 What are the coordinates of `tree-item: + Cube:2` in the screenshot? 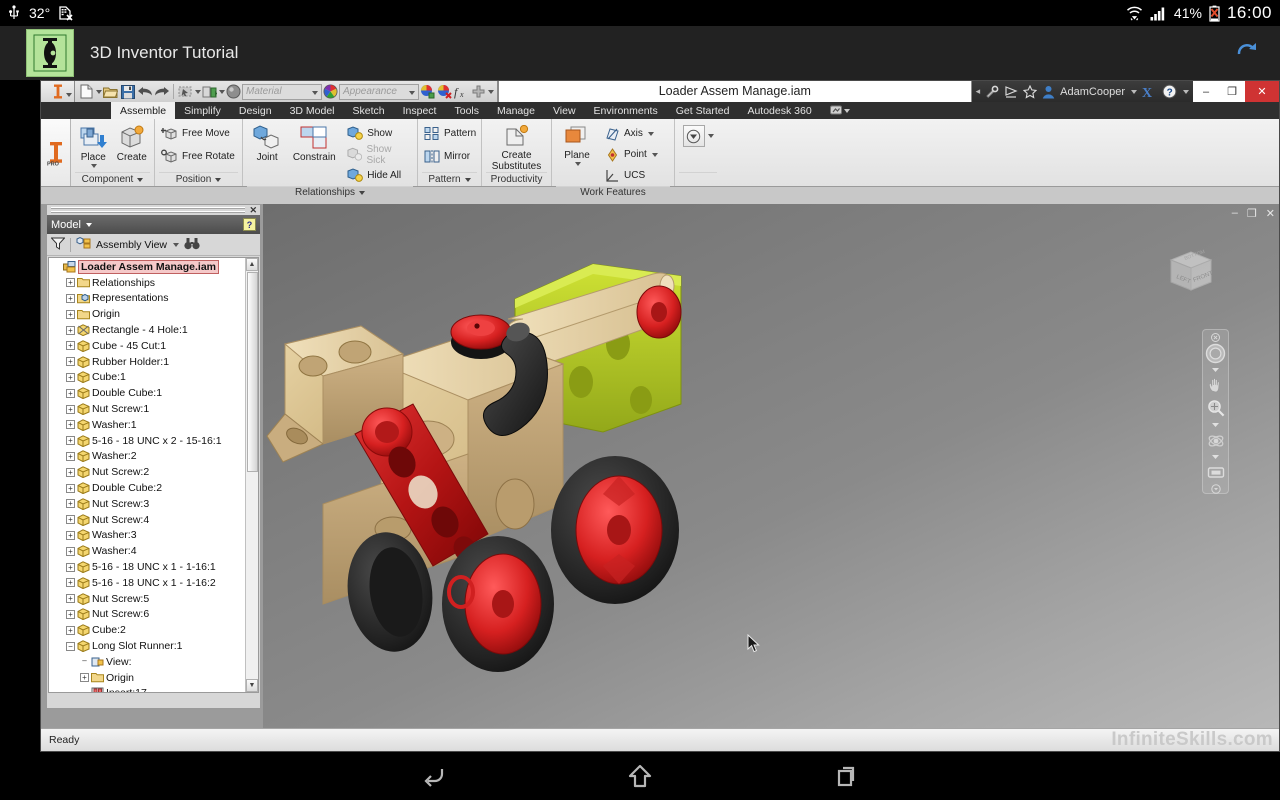 It's located at (147, 630).